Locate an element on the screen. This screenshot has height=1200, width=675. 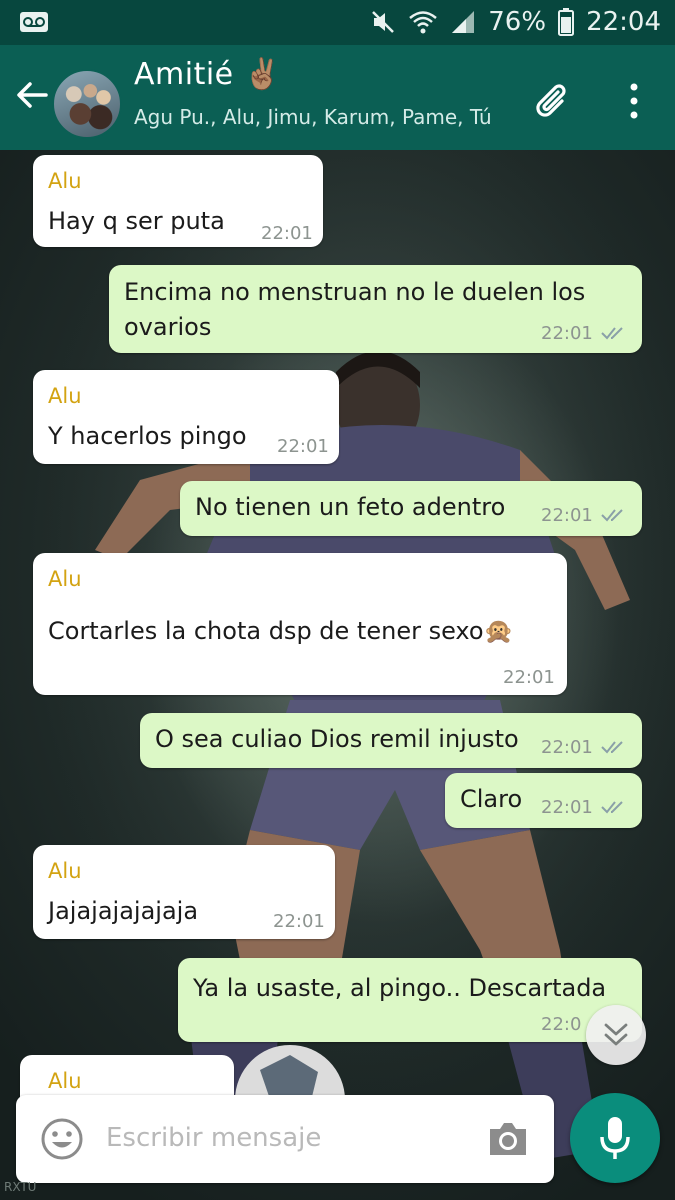
microphone-icon is located at coordinates (615, 1138).